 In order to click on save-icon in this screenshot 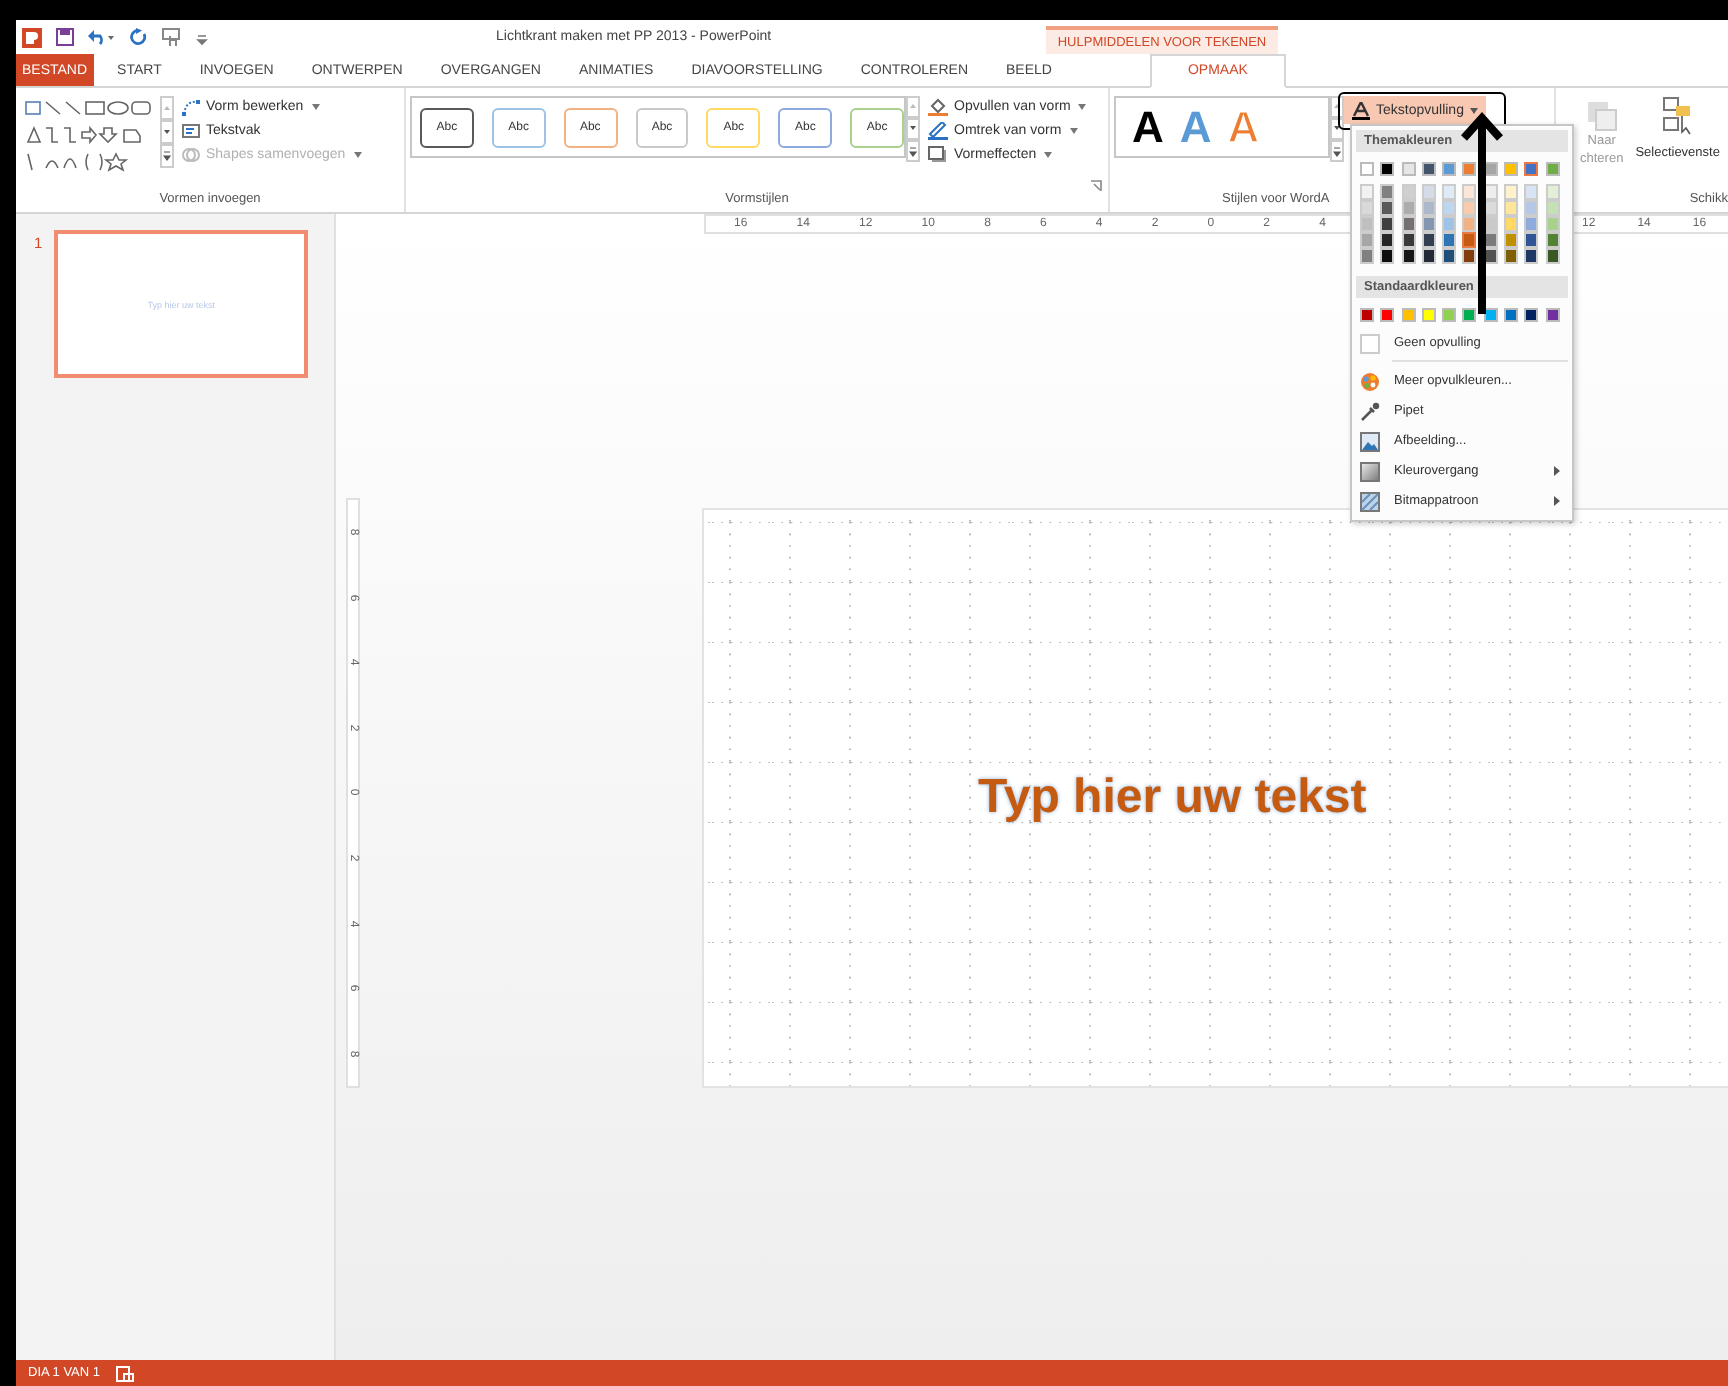, I will do `click(65, 37)`.